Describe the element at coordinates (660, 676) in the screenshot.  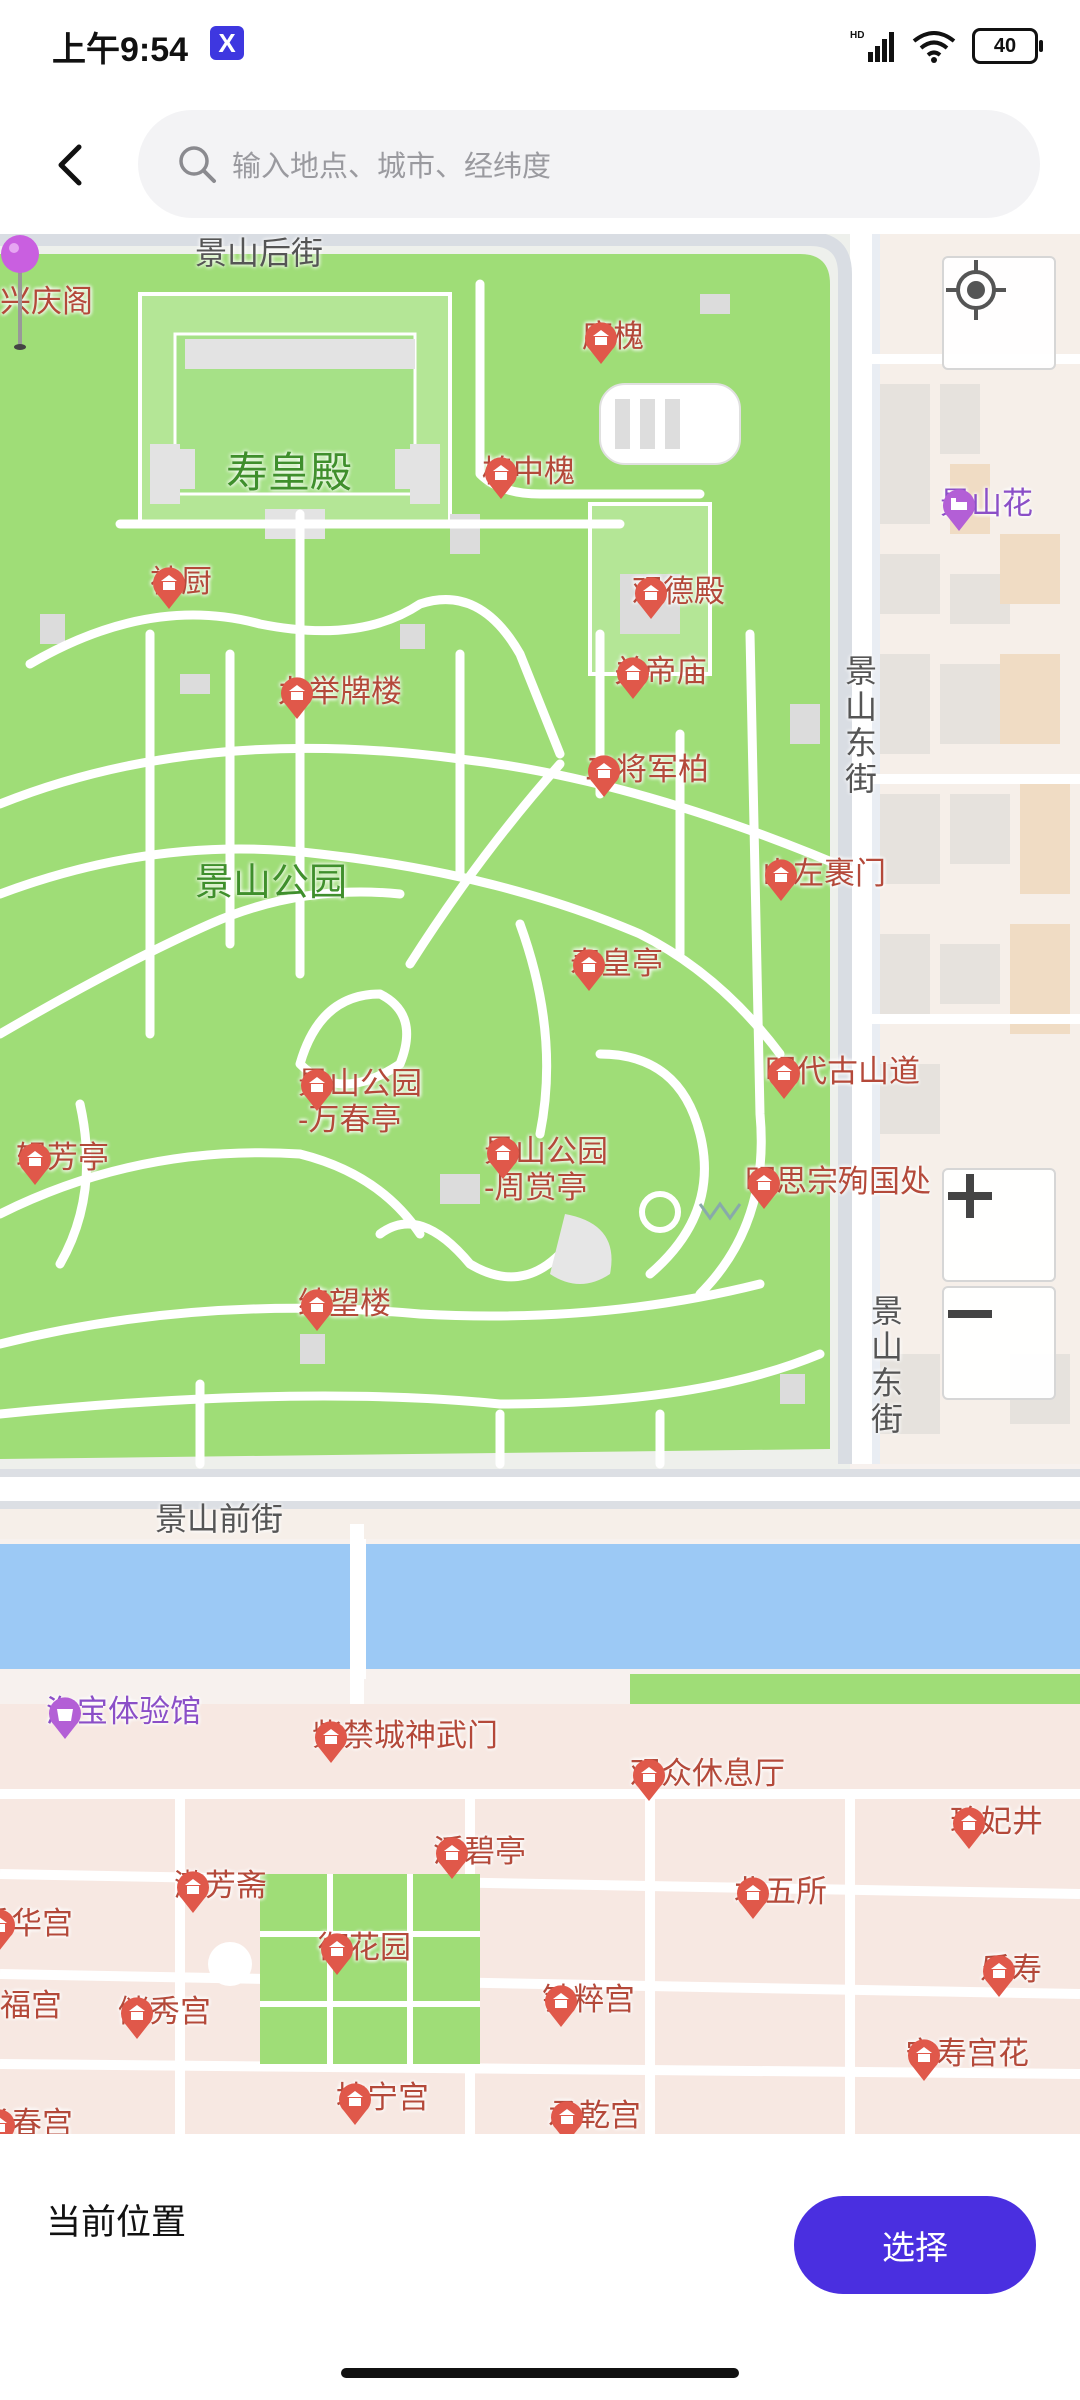
I see `poi-guandimiao: 关帝庙` at that location.